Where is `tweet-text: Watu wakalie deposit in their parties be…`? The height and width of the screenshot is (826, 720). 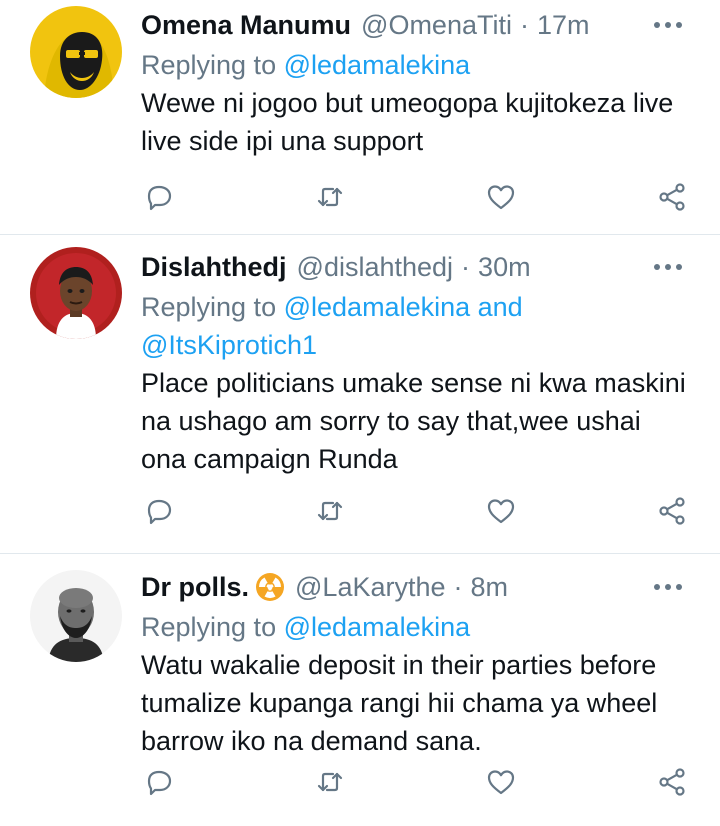
tweet-text: Watu wakalie deposit in their parties be… is located at coordinates (399, 703).